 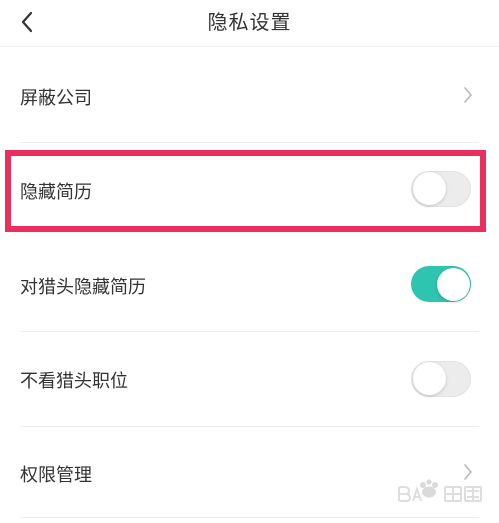 I want to click on page-title: 隐私设置, so click(x=249, y=22).